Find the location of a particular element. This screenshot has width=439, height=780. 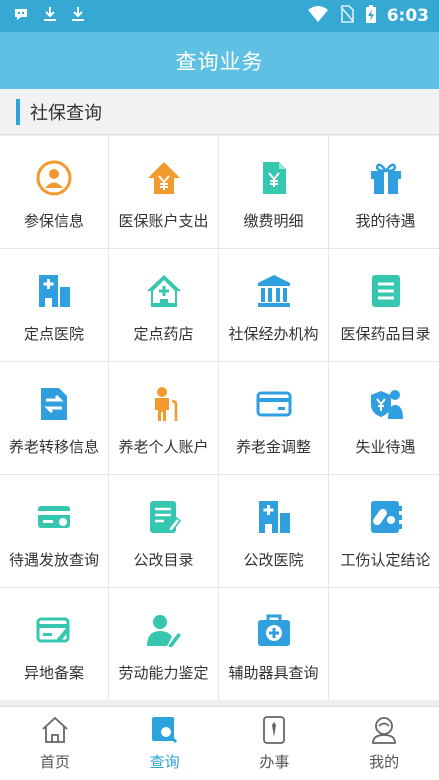

card-pen-icon is located at coordinates (54, 630).